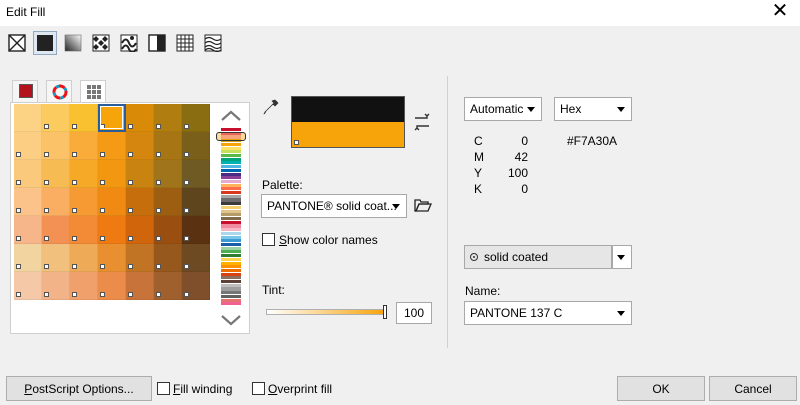 The width and height of the screenshot is (800, 405). What do you see at coordinates (163, 388) in the screenshot?
I see `fill-winding-checkbox` at bounding box center [163, 388].